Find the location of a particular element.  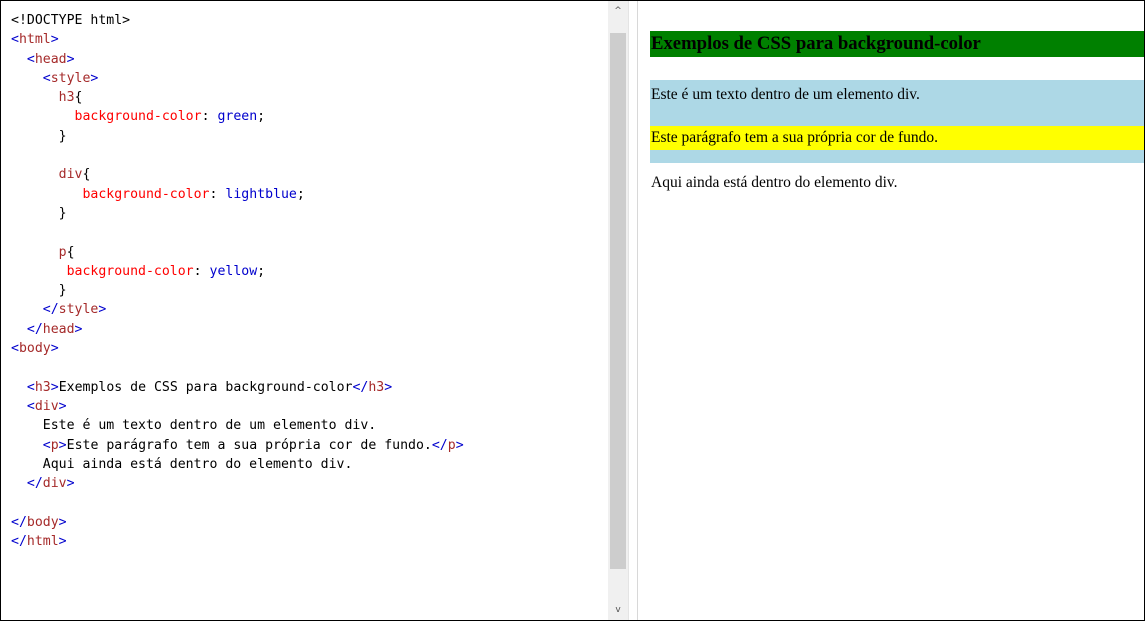

code-line: div{ is located at coordinates (237, 174).